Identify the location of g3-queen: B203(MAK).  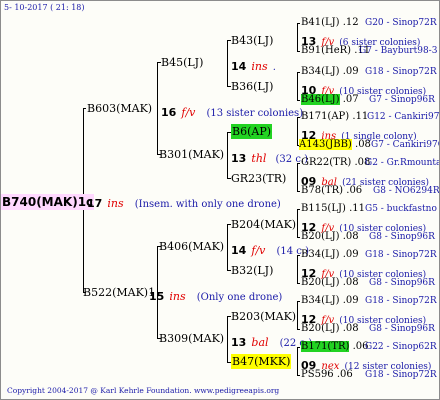
(263, 316).